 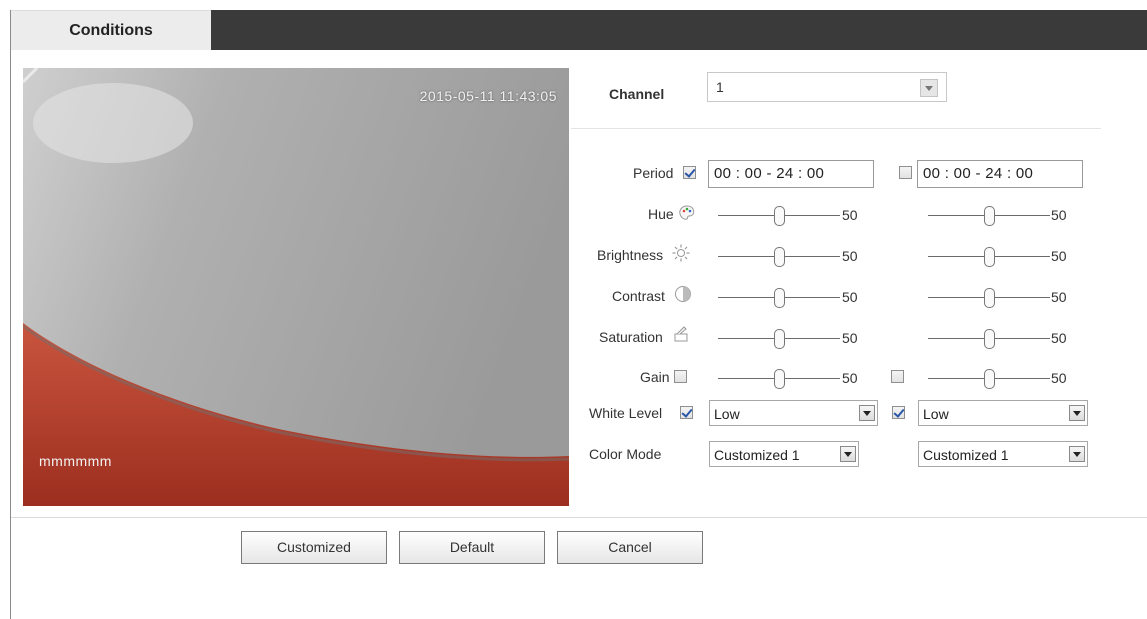 What do you see at coordinates (472, 547) in the screenshot?
I see `default-button: Default` at bounding box center [472, 547].